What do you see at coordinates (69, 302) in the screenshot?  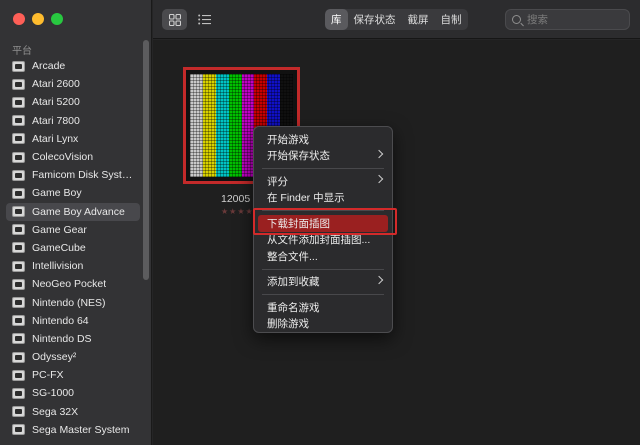 I see `sidebar-item-label: Nintendo (NES)` at bounding box center [69, 302].